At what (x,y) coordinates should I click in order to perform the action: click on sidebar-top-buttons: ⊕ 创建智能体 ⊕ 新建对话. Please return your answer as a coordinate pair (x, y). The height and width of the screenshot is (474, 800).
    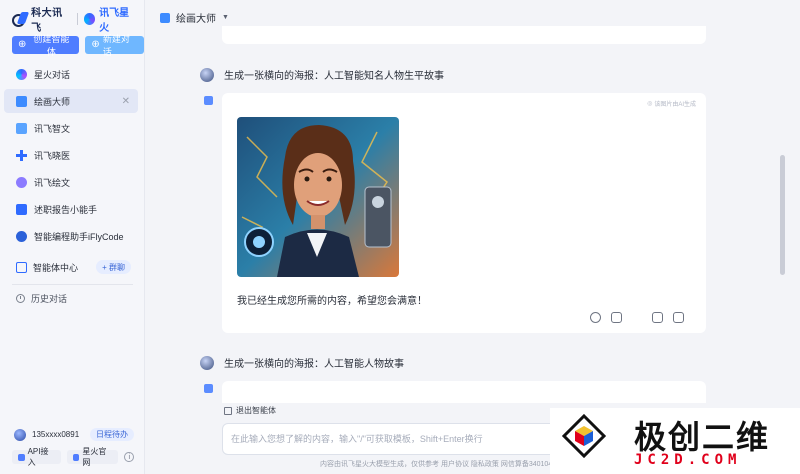
    Looking at the image, I should click on (78, 45).